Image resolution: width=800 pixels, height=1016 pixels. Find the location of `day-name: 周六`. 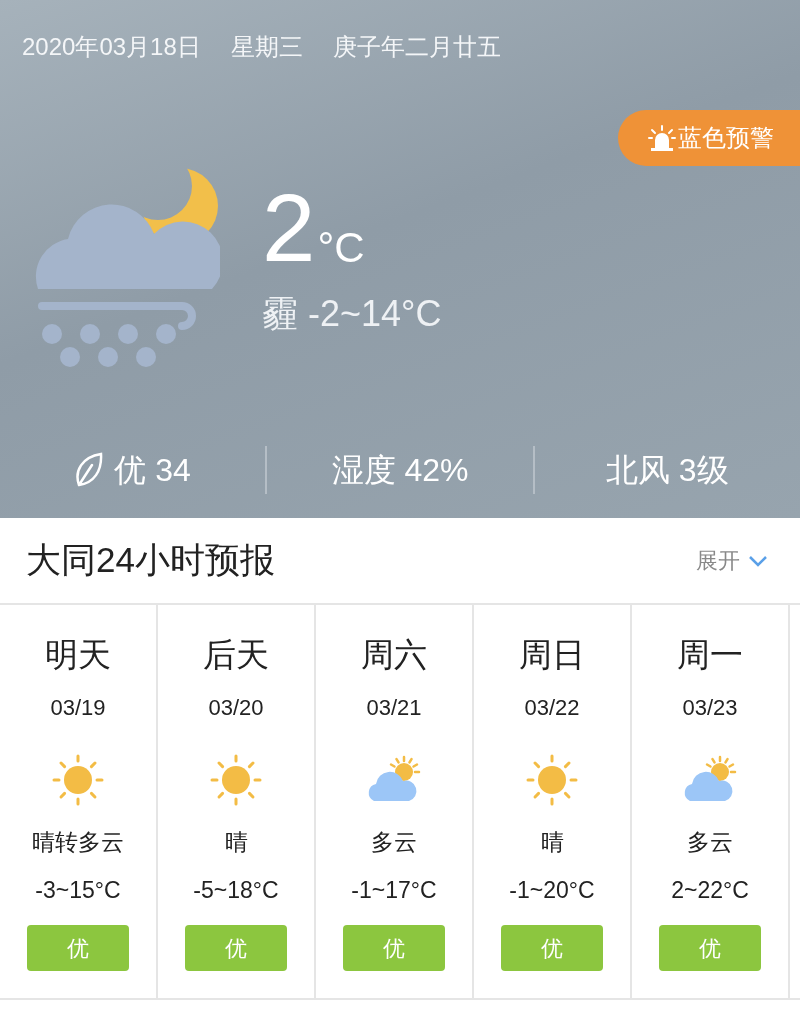

day-name: 周六 is located at coordinates (394, 655).